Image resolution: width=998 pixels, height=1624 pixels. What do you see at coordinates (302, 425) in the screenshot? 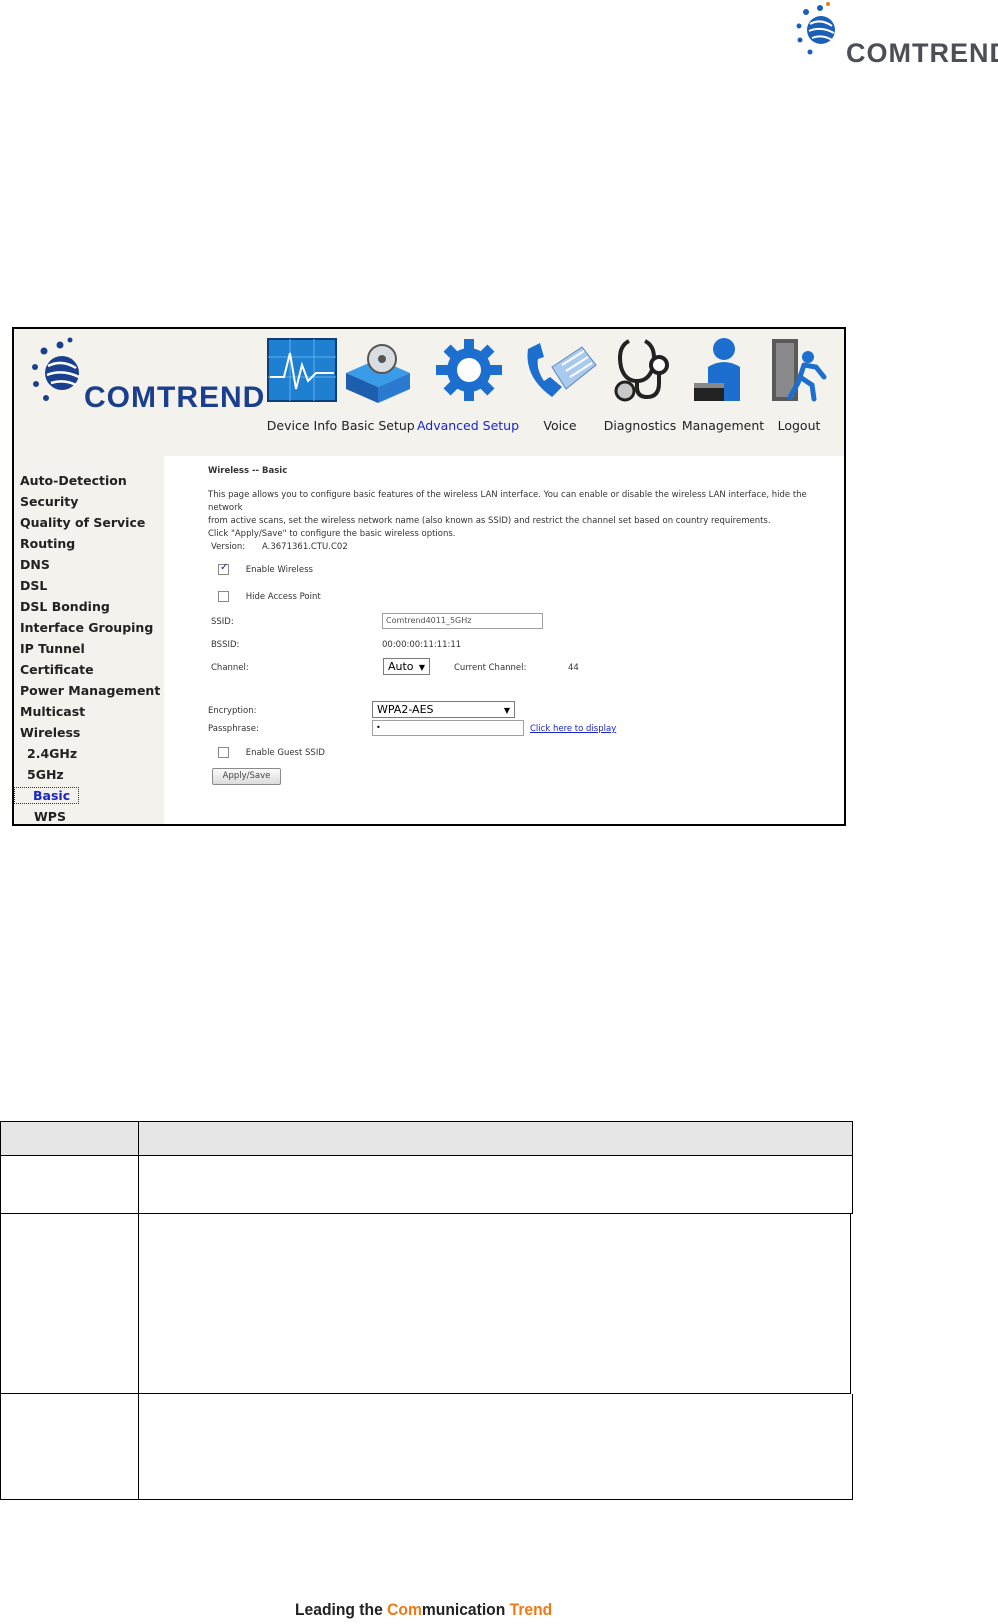
I see `nav-label: Device Info` at bounding box center [302, 425].